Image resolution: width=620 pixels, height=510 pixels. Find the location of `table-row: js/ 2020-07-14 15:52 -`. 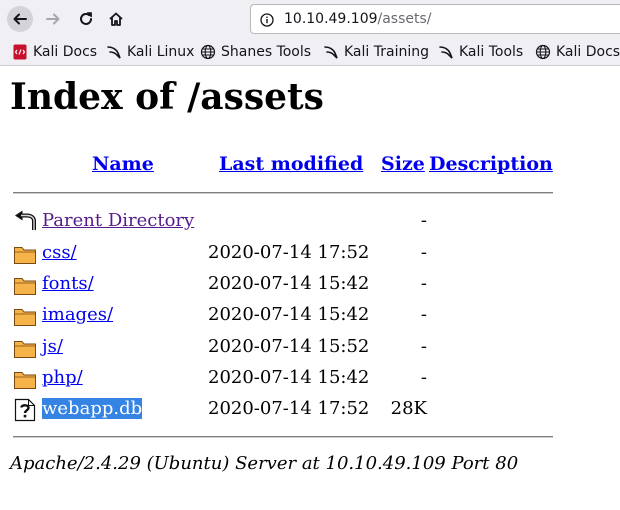

table-row: js/ 2020-07-14 15:52 - is located at coordinates (310, 348).